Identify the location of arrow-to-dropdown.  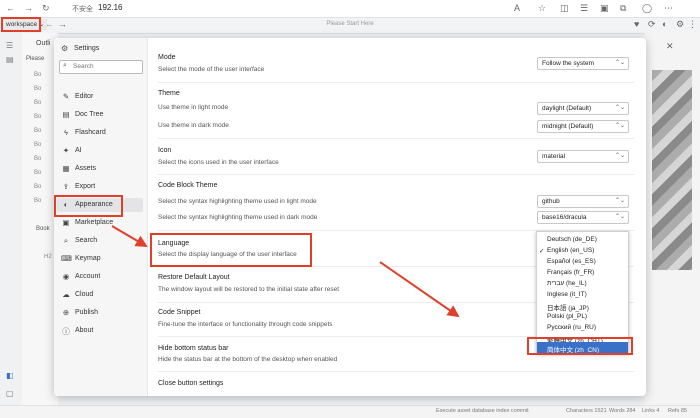
(419, 289).